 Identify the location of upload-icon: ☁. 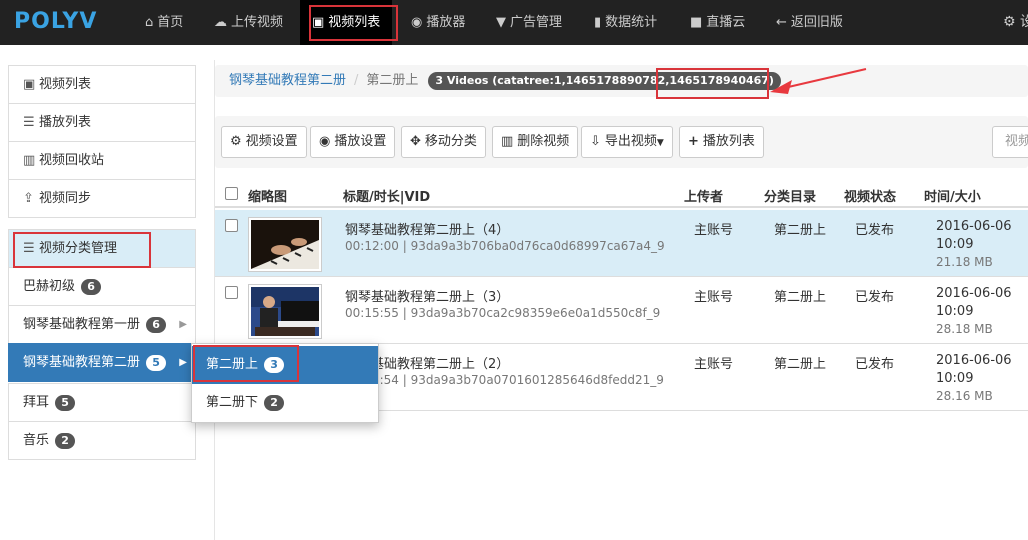
(220, 22).